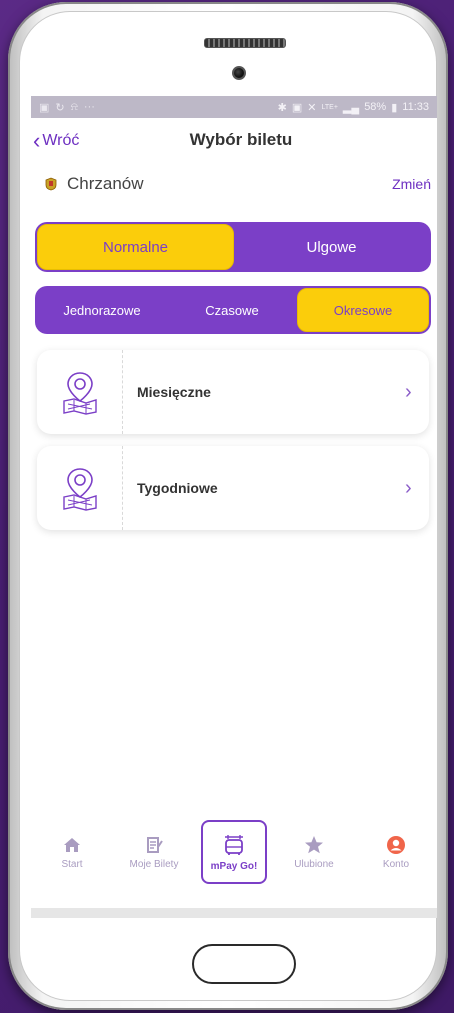 Image resolution: width=454 pixels, height=1013 pixels. I want to click on network-type: LTE+, so click(329, 107).